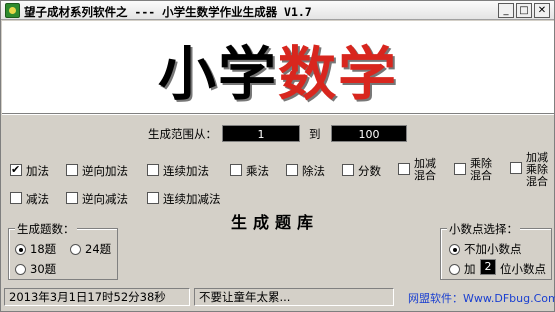 This screenshot has width=555, height=312. I want to click on checkbox-addition: 加法, so click(29, 171).